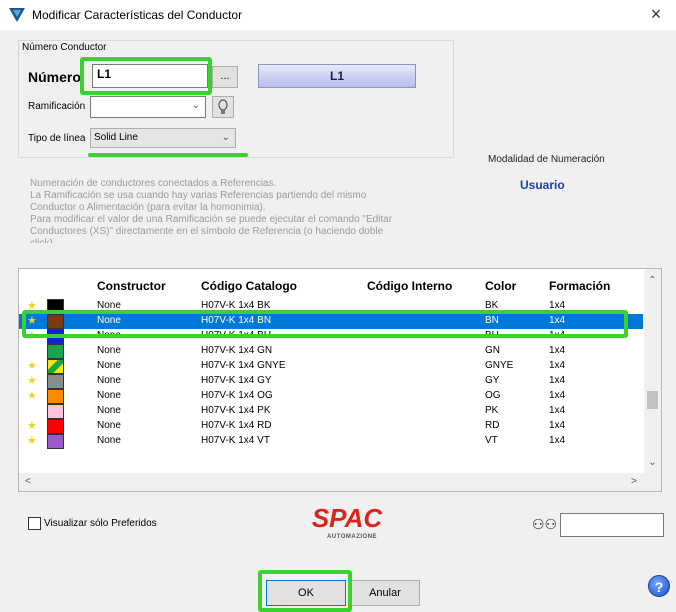 This screenshot has width=676, height=612. I want to click on cell-color: RD, so click(492, 425).